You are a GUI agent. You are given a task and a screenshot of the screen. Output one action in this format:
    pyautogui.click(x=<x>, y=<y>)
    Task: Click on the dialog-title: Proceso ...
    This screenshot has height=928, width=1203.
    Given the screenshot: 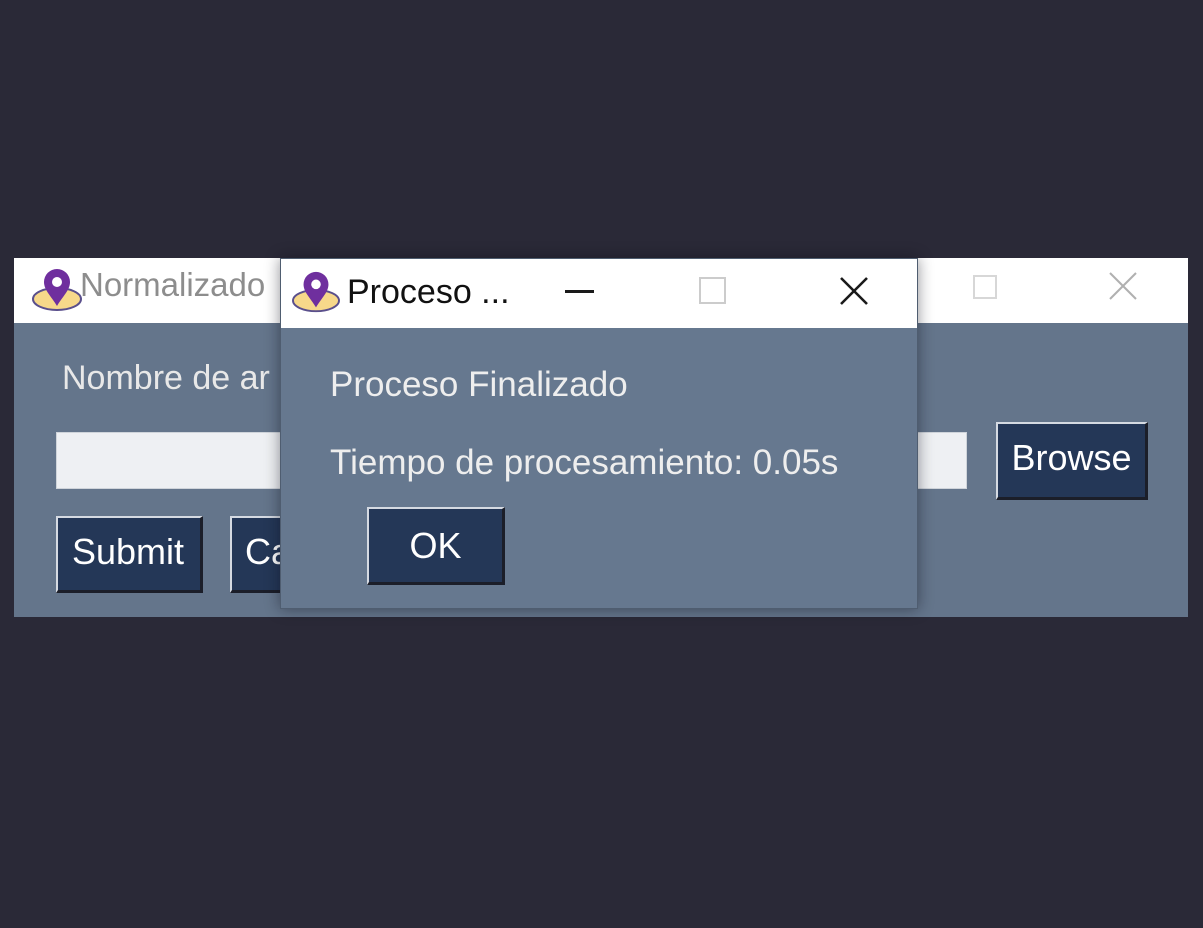 What is the action you would take?
    pyautogui.click(x=428, y=292)
    